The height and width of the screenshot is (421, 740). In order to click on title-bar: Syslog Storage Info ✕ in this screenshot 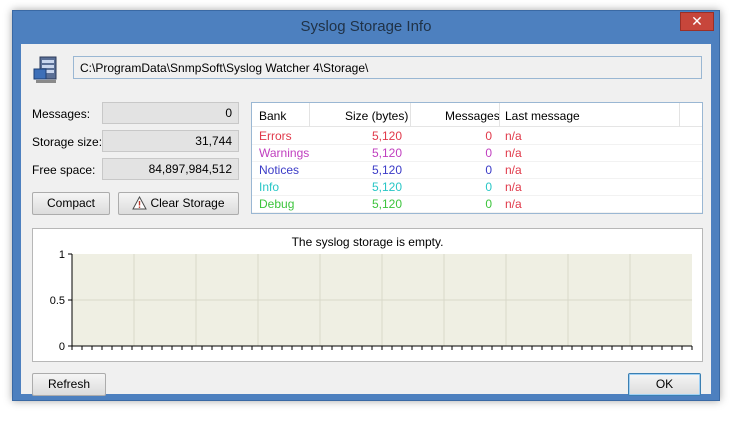, I will do `click(366, 27)`.